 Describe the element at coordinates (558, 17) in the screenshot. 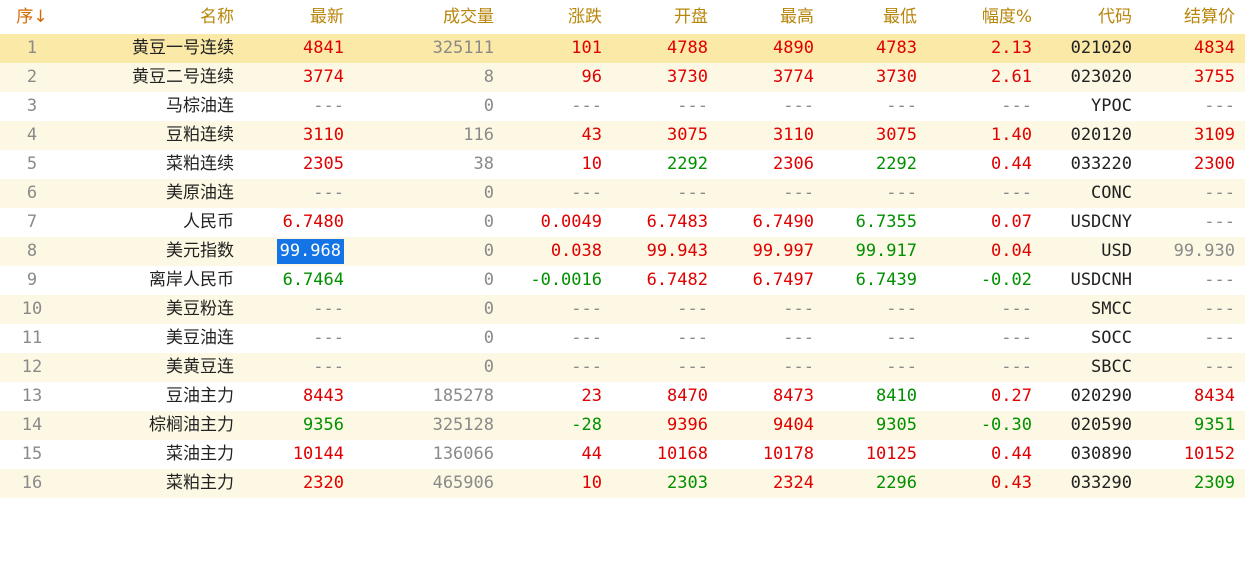

I see `column-header-change: 涨跌` at that location.